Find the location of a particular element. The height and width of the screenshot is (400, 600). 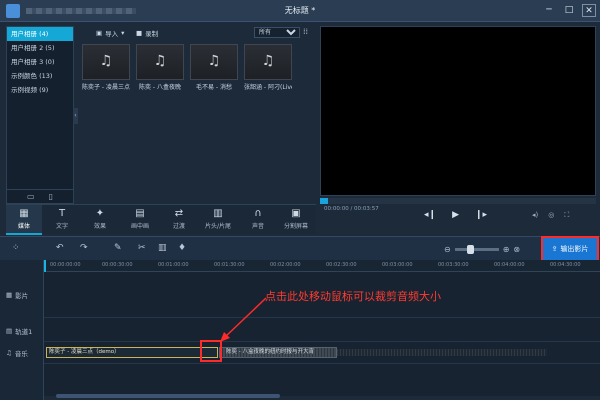

ruler-tick: 00:03:00:00 is located at coordinates (397, 265).